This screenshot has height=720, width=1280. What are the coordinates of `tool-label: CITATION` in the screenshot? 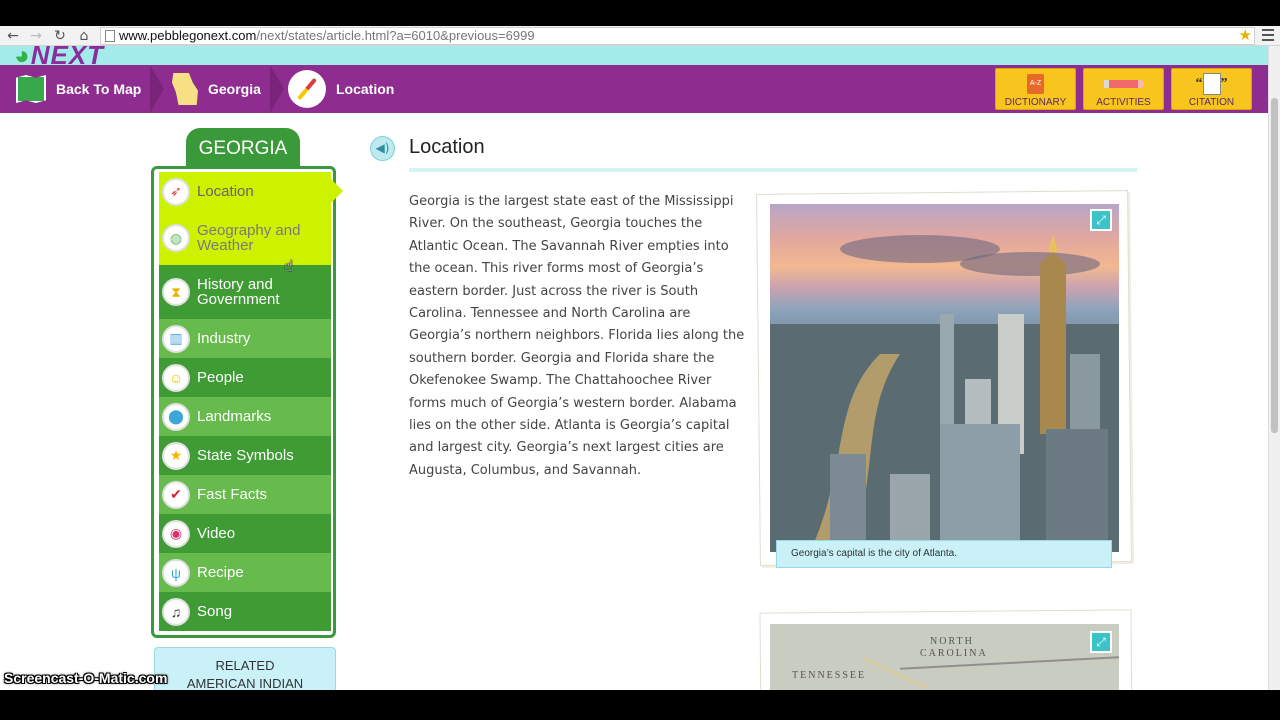 It's located at (1211, 102).